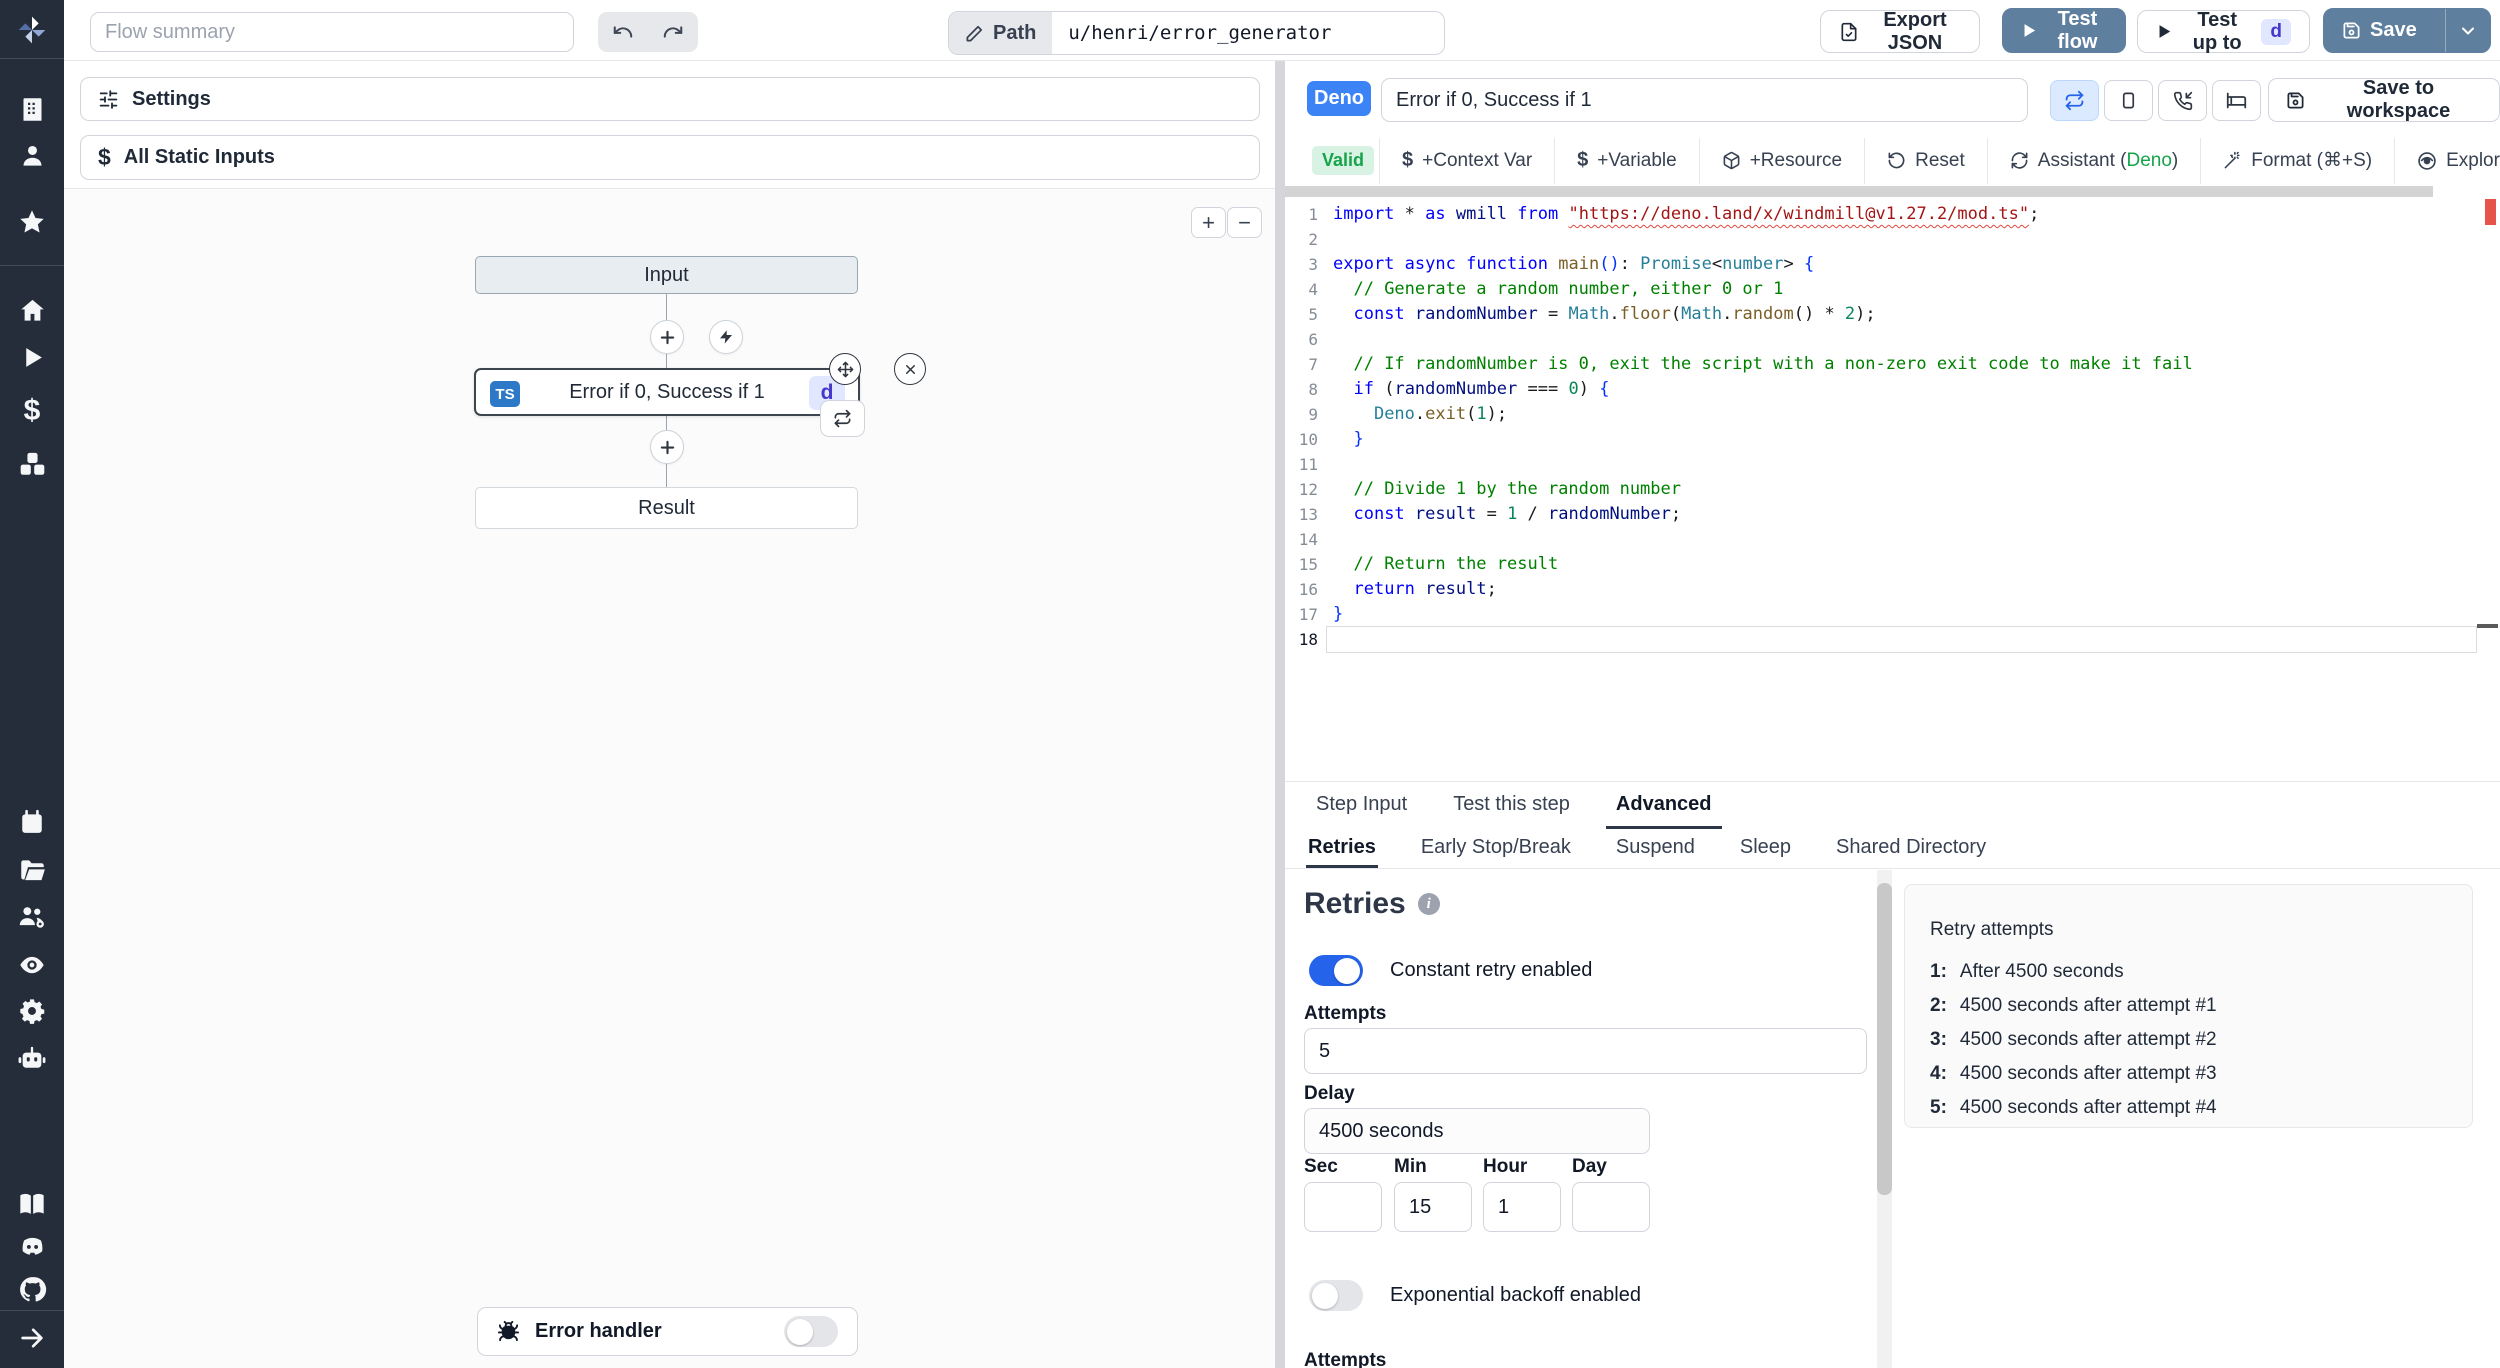 Image resolution: width=2500 pixels, height=1368 pixels. I want to click on subtab-early-stop: Early Stop/Break, so click(1496, 848).